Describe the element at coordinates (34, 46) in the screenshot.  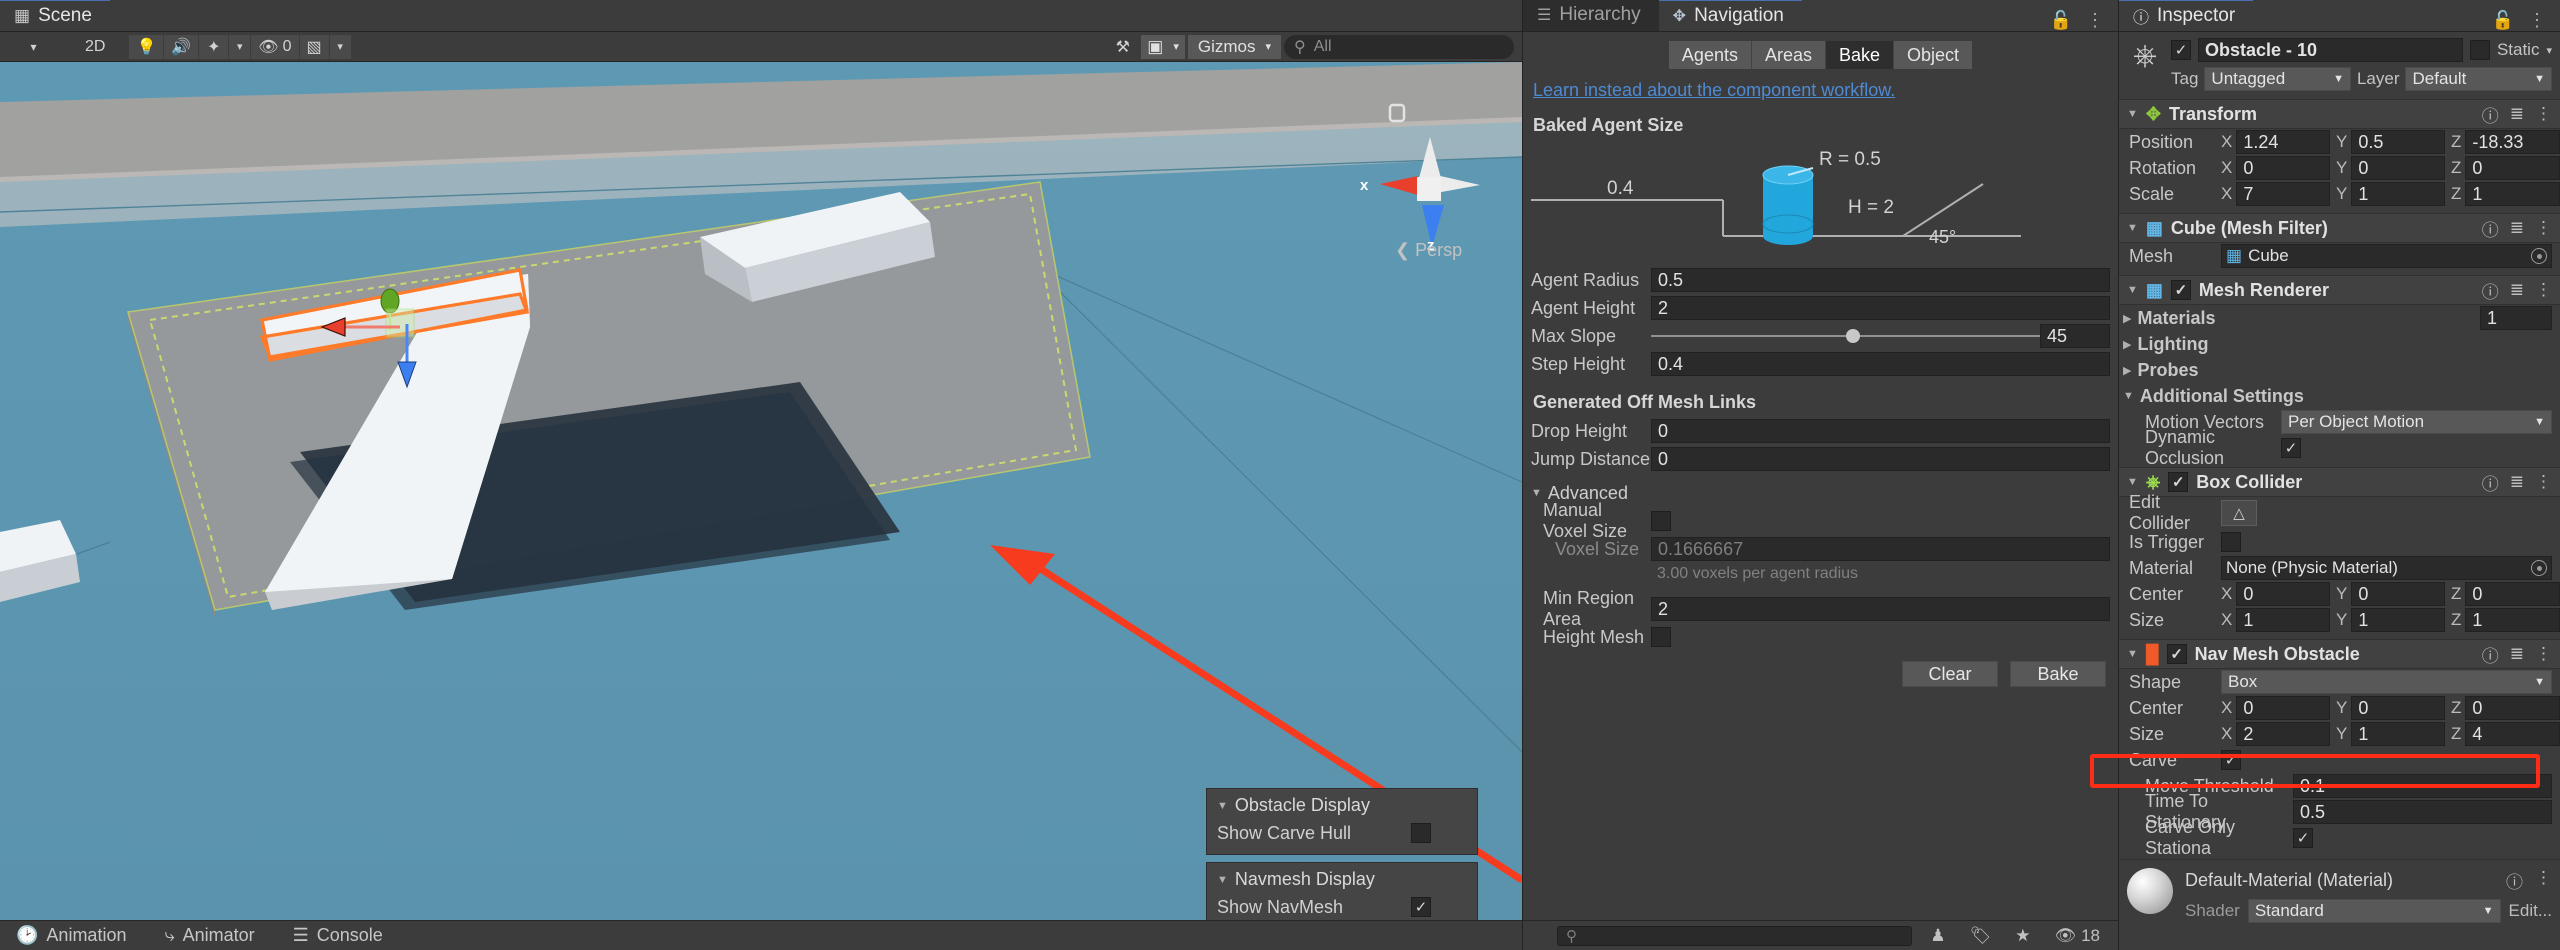
I see `scene-camera-mode-dropdown: ▾` at that location.